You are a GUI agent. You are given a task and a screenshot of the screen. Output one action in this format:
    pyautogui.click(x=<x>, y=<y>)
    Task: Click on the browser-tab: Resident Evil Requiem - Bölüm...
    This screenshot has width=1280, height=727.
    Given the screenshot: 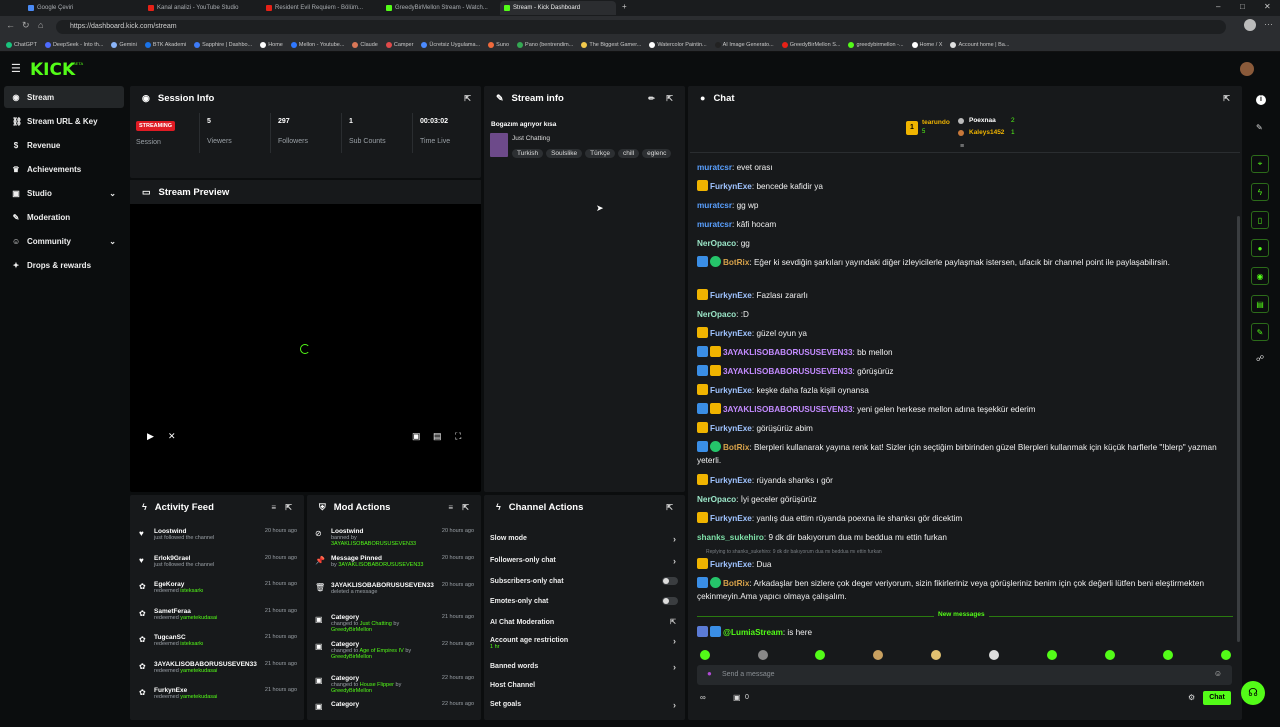 What is the action you would take?
    pyautogui.click(x=316, y=8)
    